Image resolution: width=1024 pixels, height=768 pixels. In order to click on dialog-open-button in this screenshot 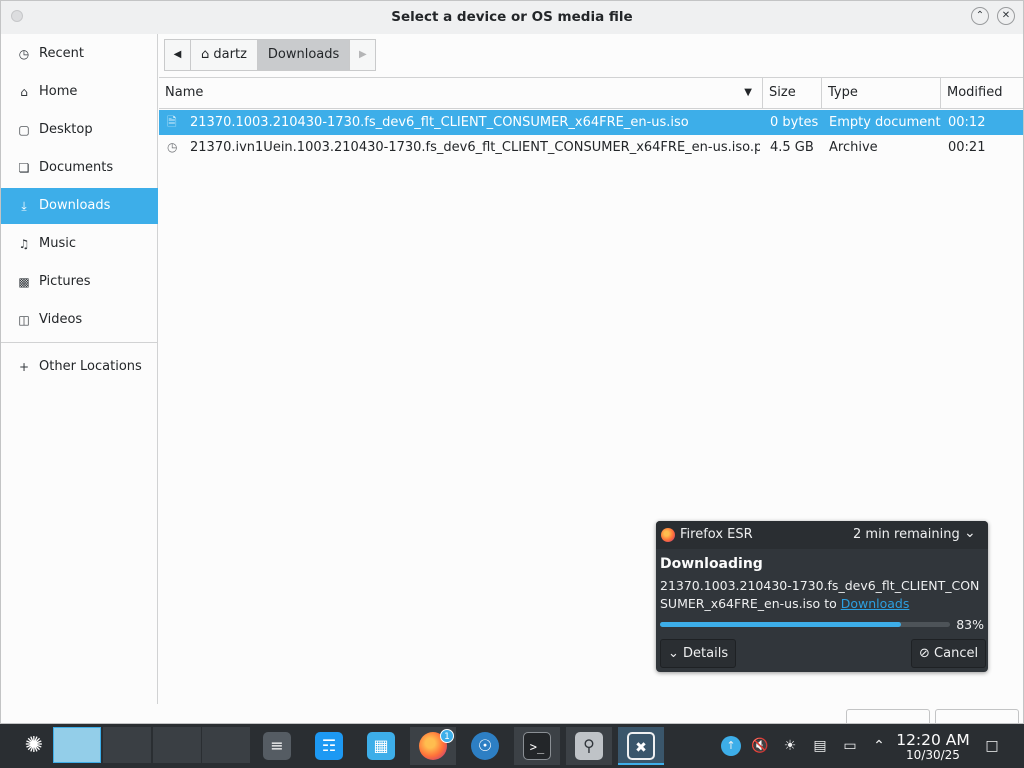, I will do `click(977, 716)`.